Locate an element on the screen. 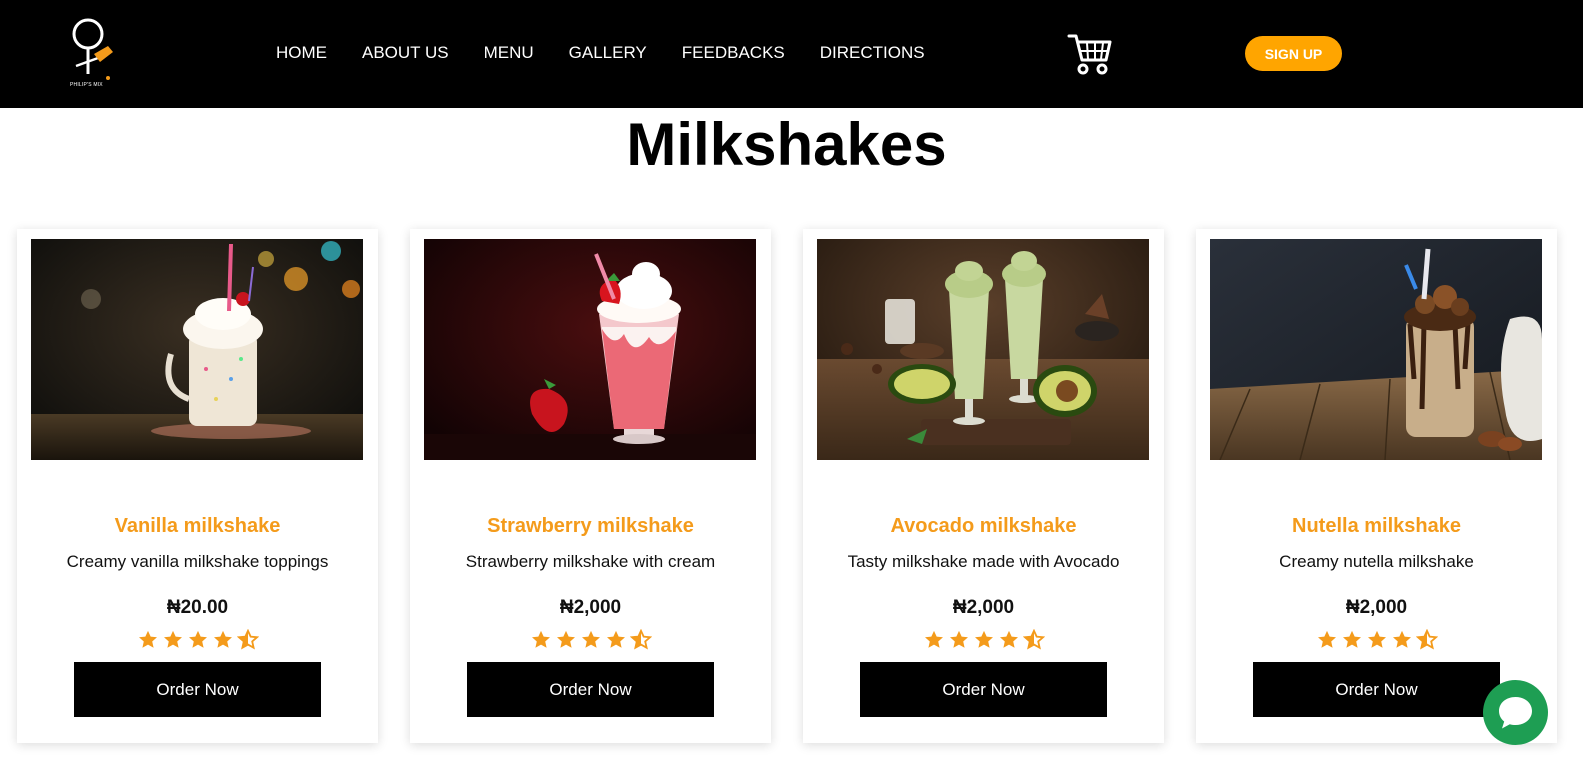 The height and width of the screenshot is (772, 1583). product-description: Creamy nutella milkshake is located at coordinates (1376, 561).